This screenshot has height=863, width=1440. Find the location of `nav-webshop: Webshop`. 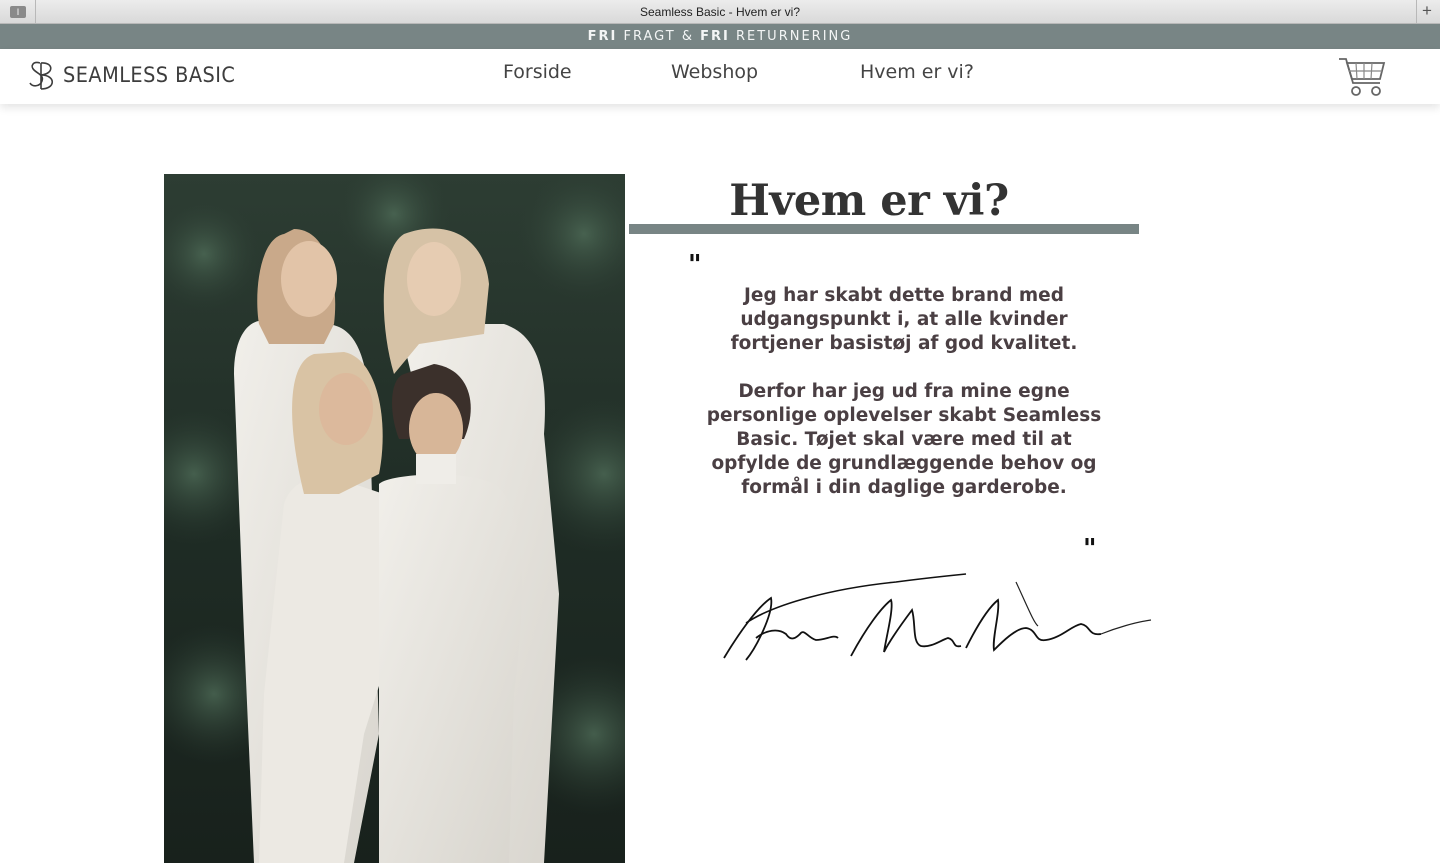

nav-webshop: Webshop is located at coordinates (714, 72).